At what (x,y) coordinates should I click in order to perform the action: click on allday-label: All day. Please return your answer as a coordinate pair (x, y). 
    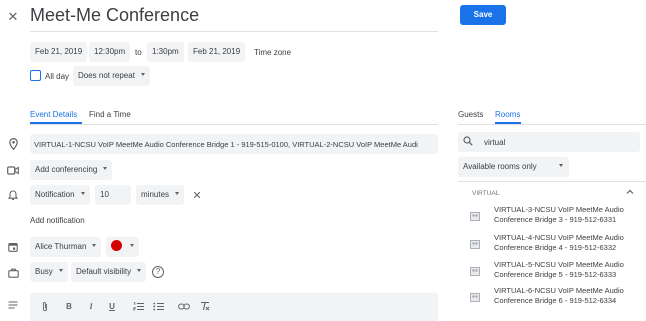
    Looking at the image, I should click on (57, 76).